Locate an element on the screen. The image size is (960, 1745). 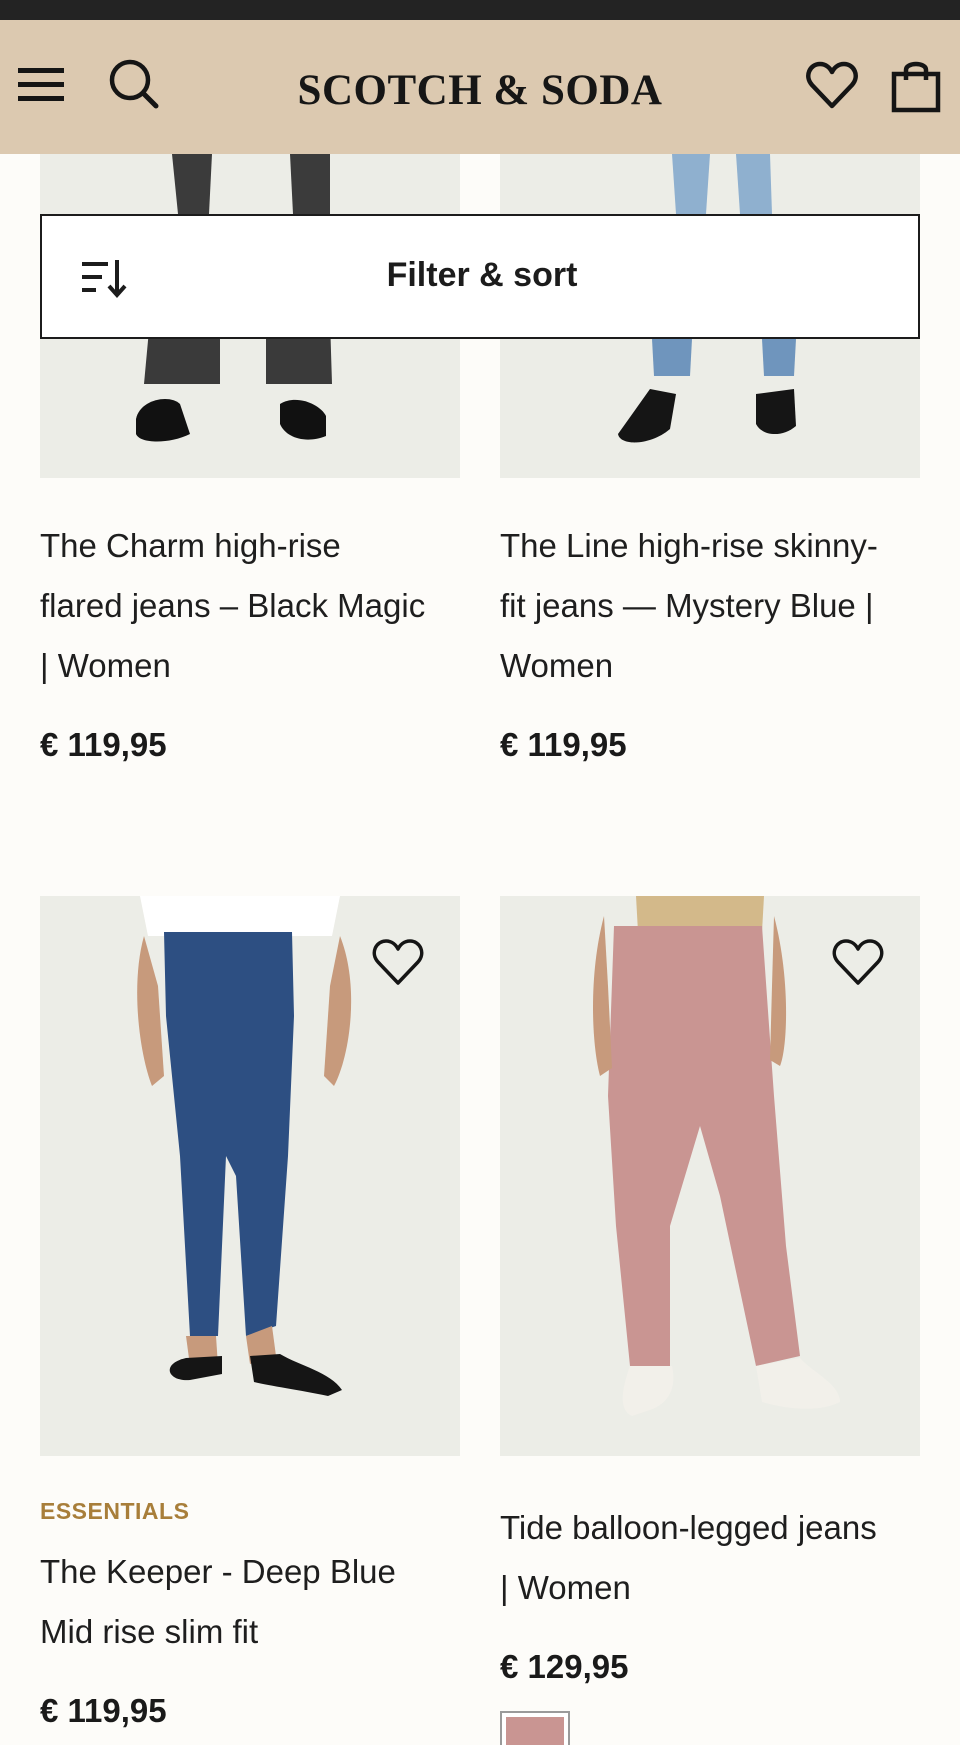
filter-sort-button: Filter & sort is located at coordinates (480, 276).